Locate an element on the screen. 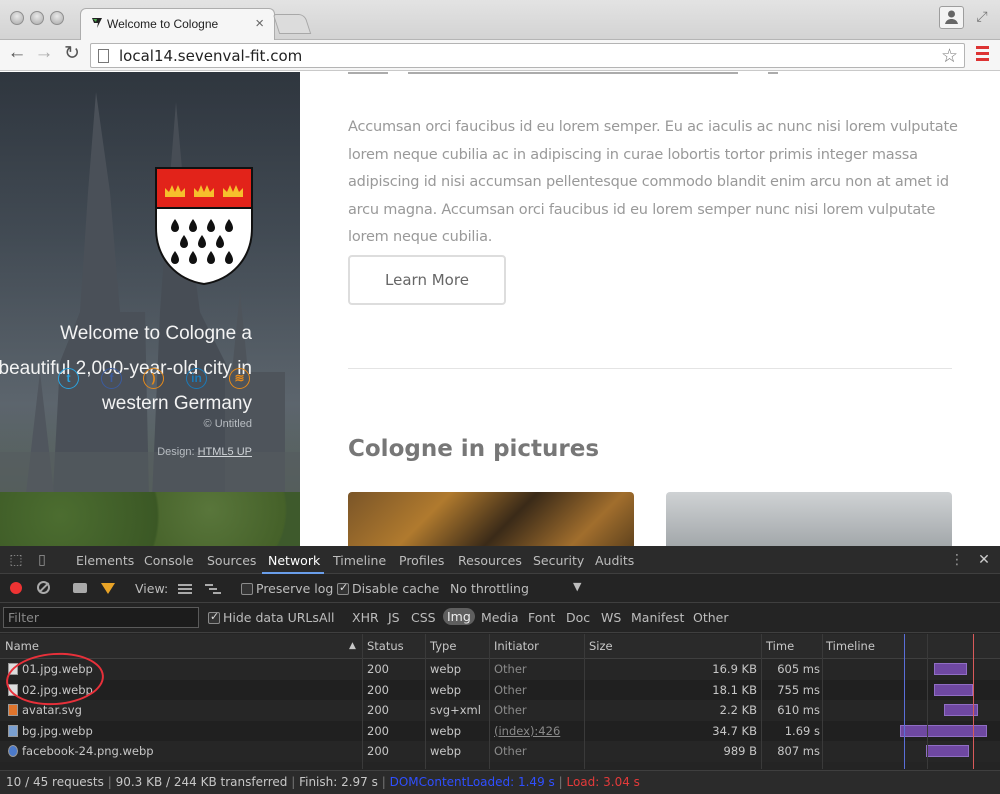  bookmark-star-icon: ☆ is located at coordinates (949, 56).